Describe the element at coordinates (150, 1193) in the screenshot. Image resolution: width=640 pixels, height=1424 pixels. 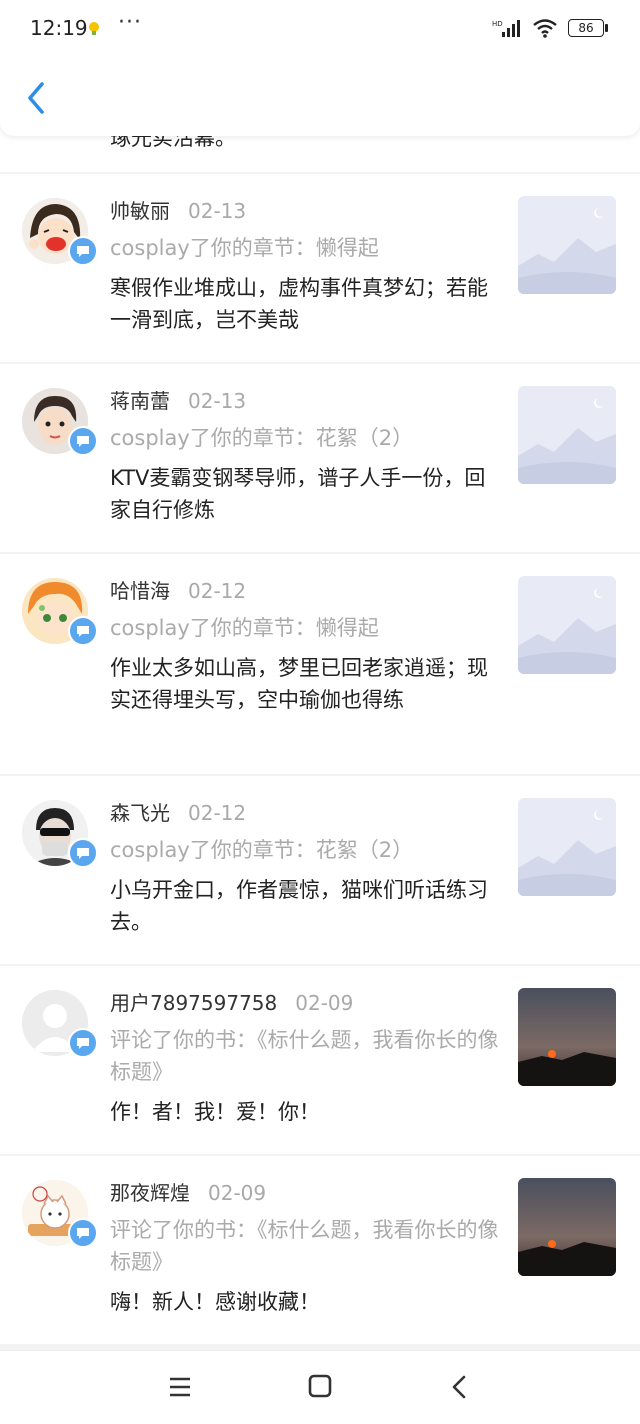
I see `user-name: 那夜辉煌` at that location.